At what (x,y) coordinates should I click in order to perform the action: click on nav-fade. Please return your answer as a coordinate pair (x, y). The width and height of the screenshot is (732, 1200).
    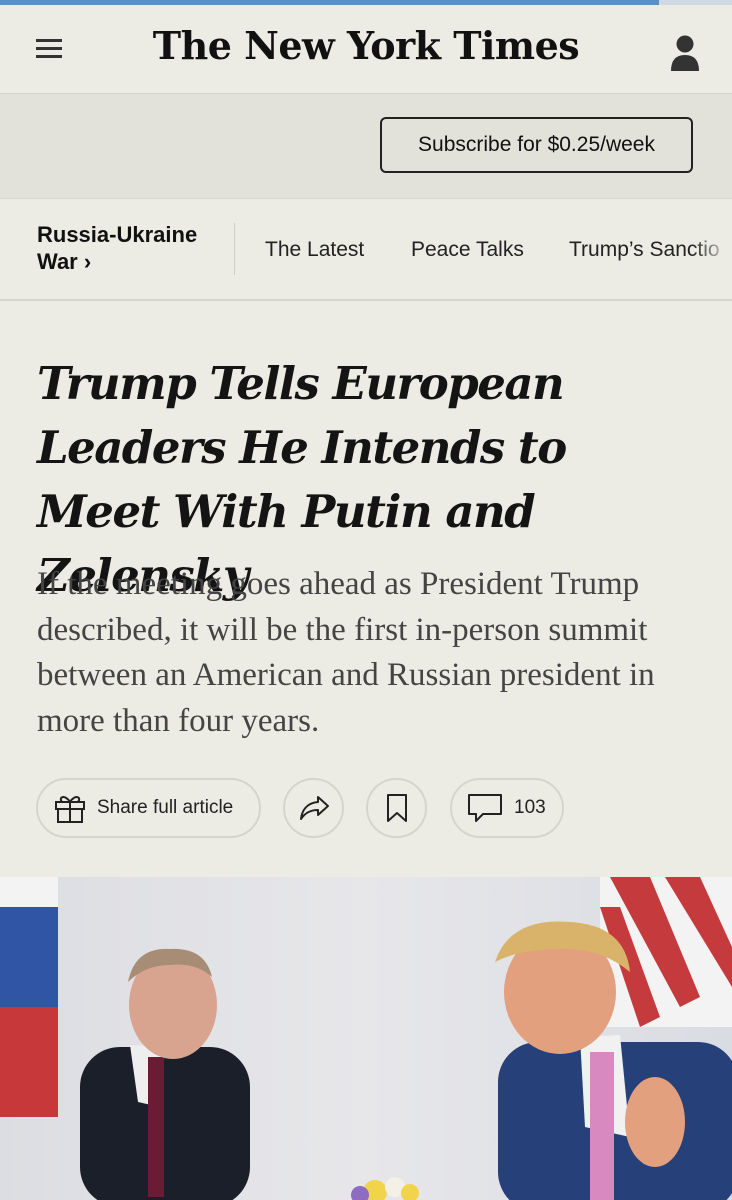
    Looking at the image, I should click on (712, 248).